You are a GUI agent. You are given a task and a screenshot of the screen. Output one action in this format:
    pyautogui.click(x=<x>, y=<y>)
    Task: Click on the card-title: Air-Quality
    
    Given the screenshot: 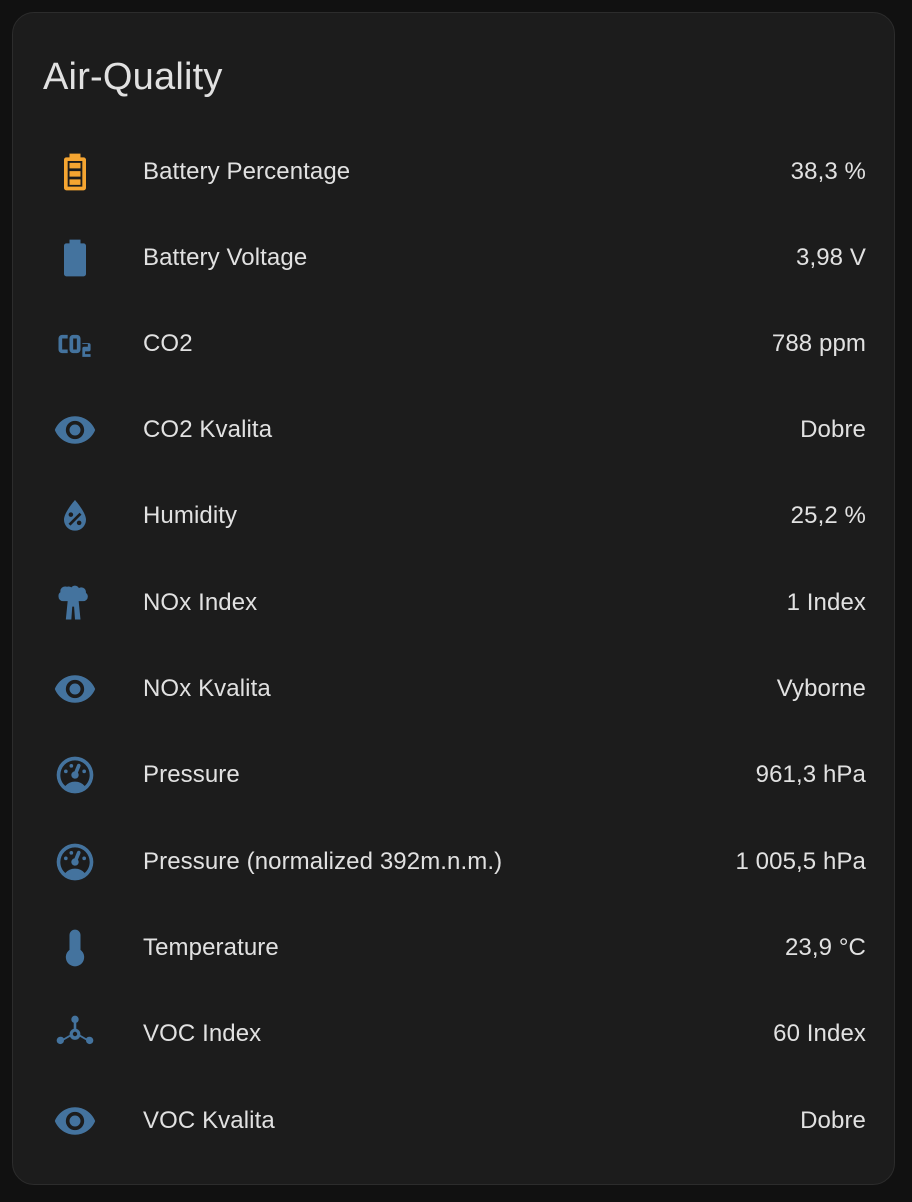 What is the action you would take?
    pyautogui.click(x=133, y=77)
    